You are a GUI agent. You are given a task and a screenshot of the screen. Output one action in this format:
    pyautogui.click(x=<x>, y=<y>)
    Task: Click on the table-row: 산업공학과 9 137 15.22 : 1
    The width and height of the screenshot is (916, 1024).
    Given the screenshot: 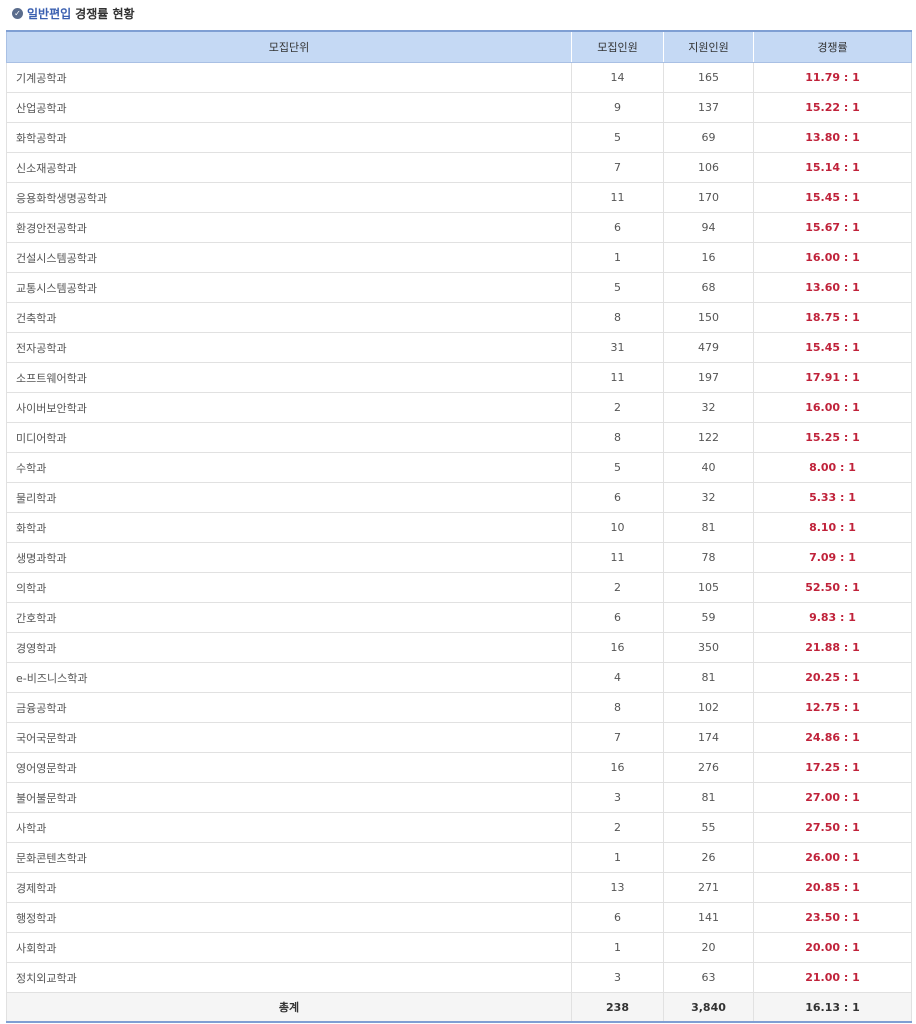 What is the action you would take?
    pyautogui.click(x=459, y=107)
    